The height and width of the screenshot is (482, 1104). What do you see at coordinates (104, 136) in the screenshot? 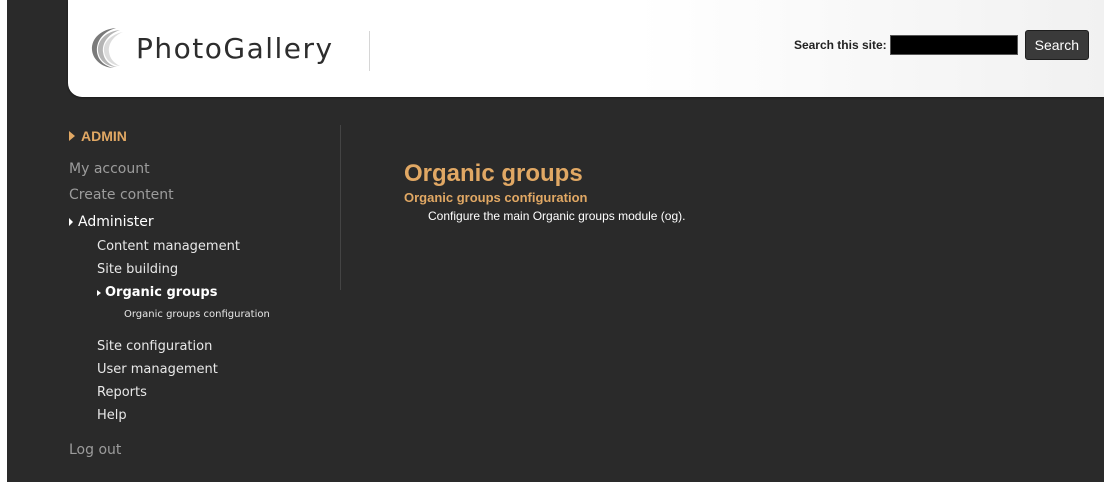
I see `admin-title-label: ADMIN` at bounding box center [104, 136].